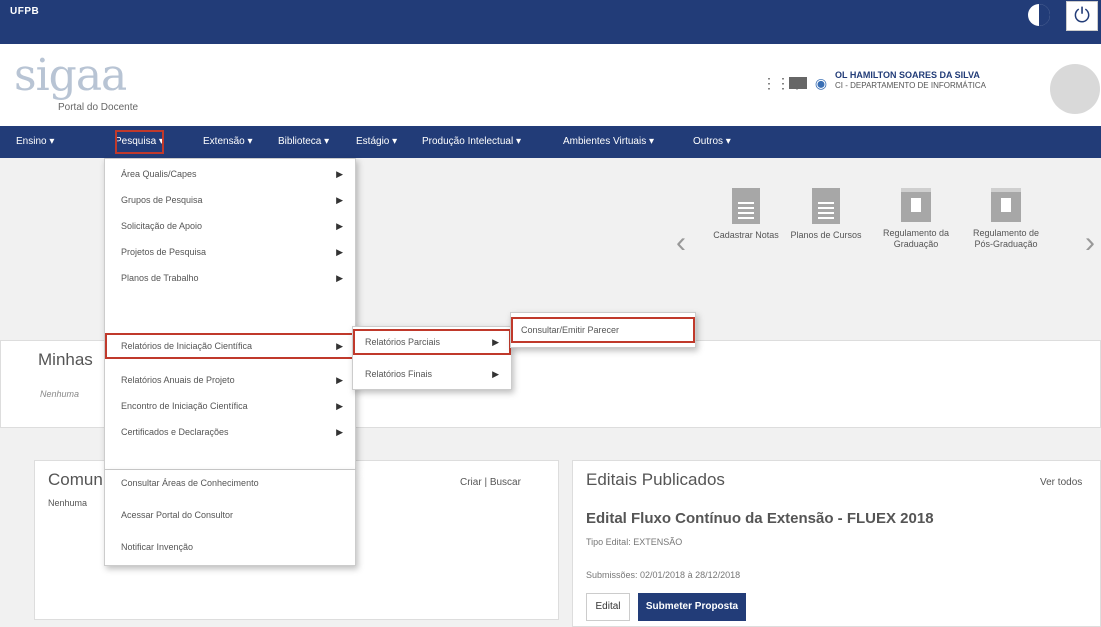  I want to click on menu-item-consultar-emitir-parecer: Consultar/Emitir Parecer, so click(603, 330).